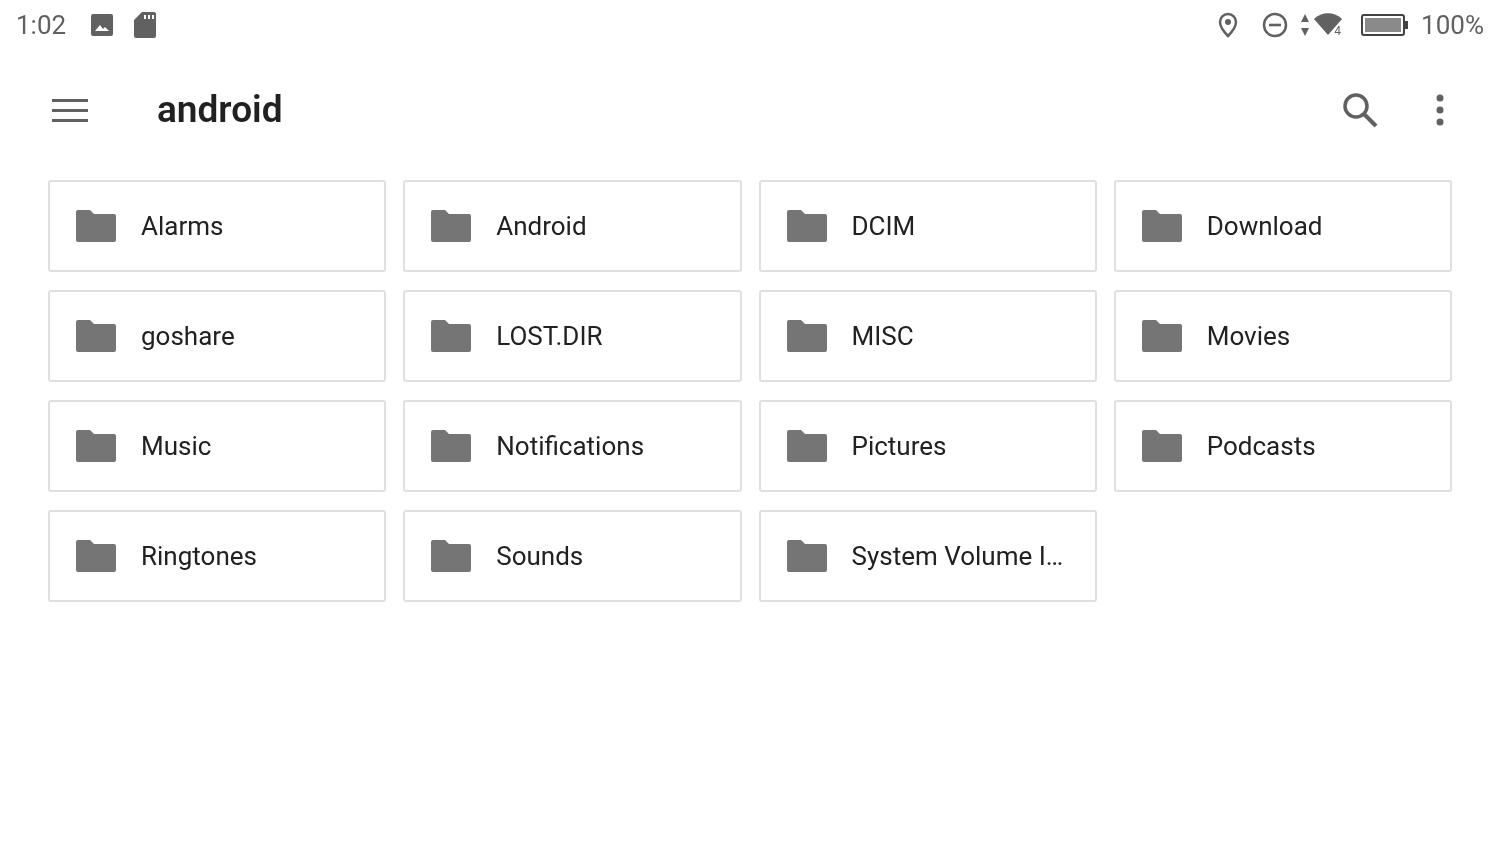  Describe the element at coordinates (883, 226) in the screenshot. I see `folder-name: DCIM` at that location.